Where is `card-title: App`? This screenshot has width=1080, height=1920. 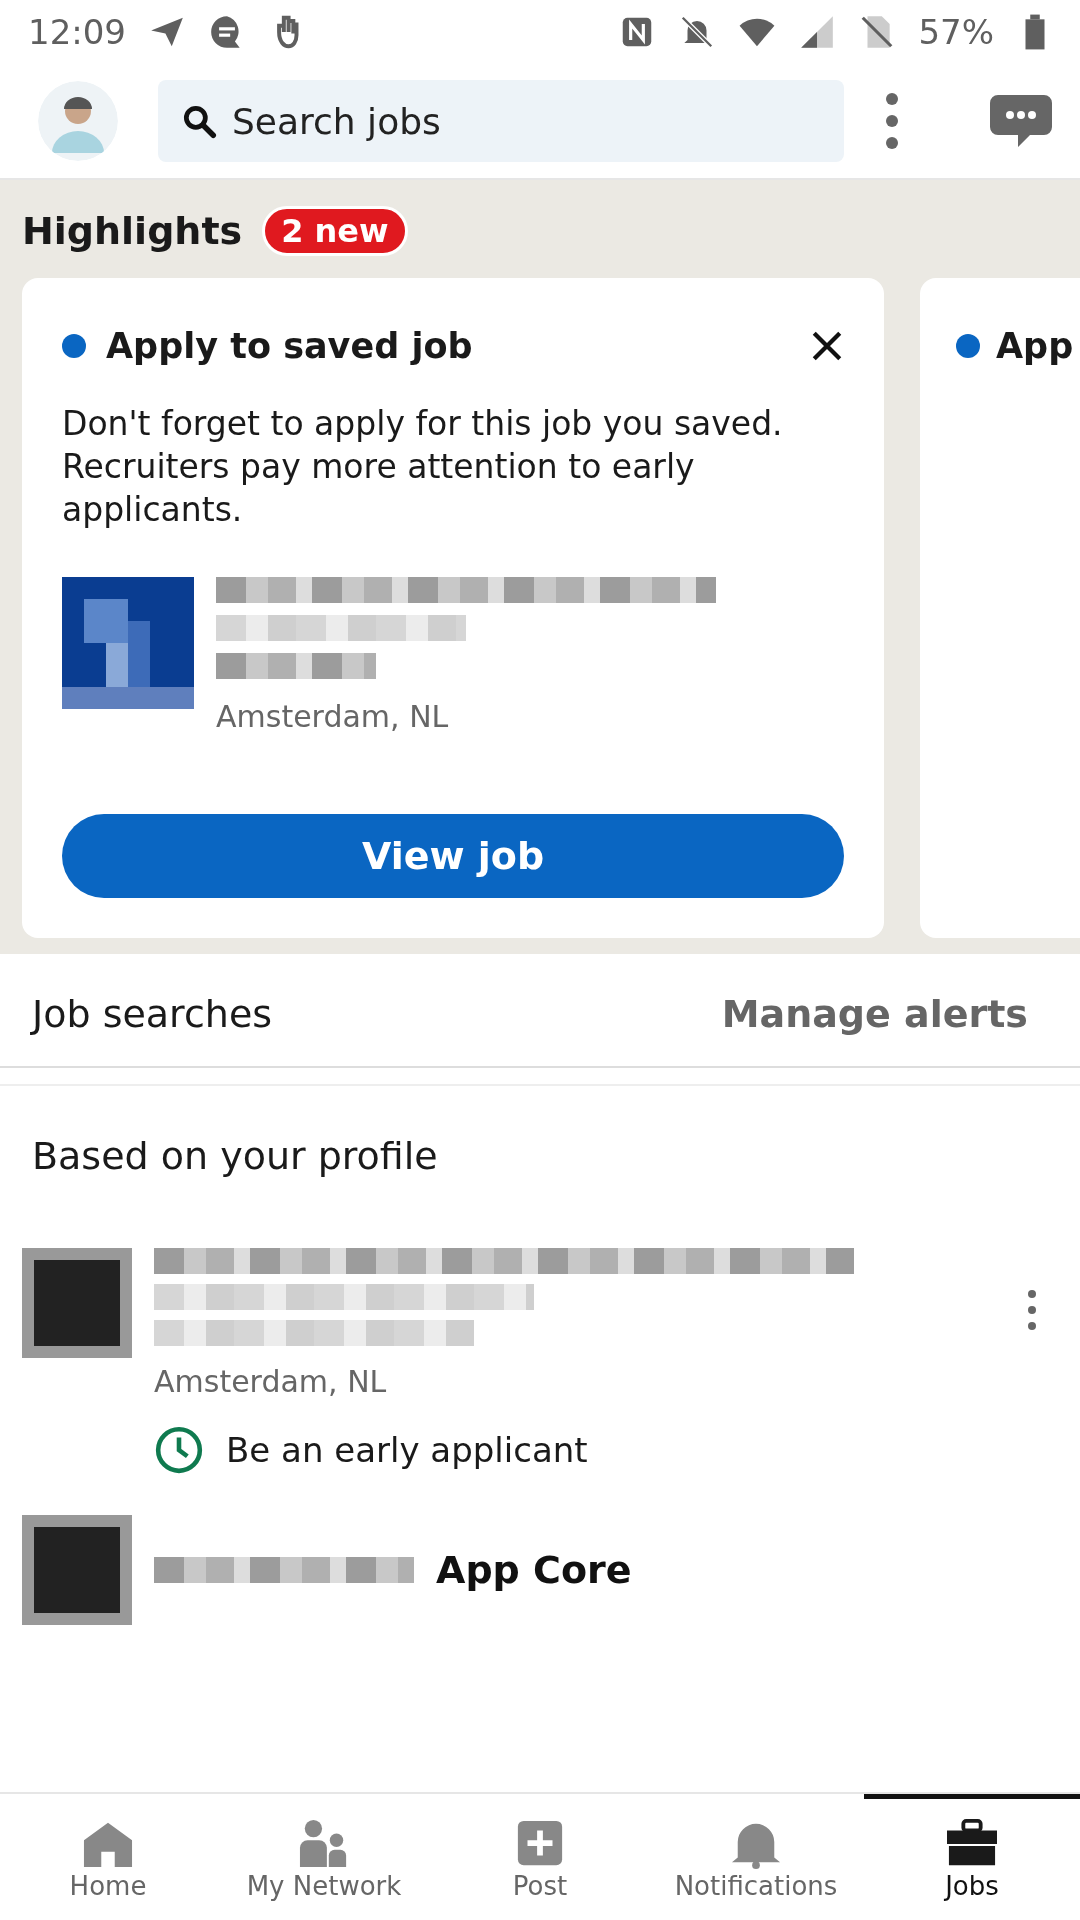
card-title: App is located at coordinates (1035, 346).